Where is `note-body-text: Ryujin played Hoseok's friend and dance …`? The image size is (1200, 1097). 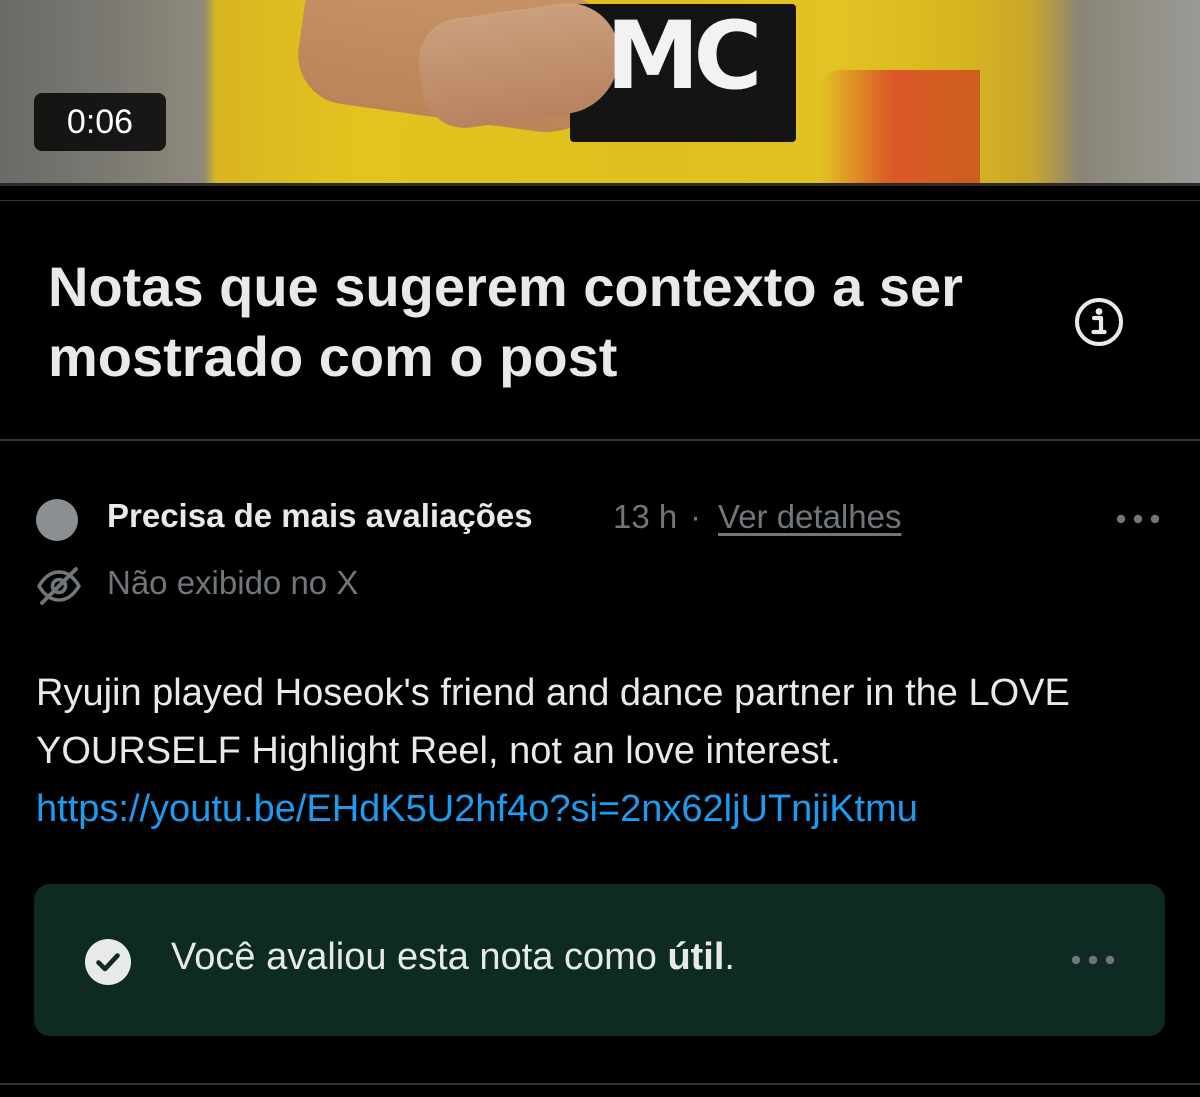
note-body-text: Ryujin played Hoseok's friend and dance … is located at coordinates (553, 722).